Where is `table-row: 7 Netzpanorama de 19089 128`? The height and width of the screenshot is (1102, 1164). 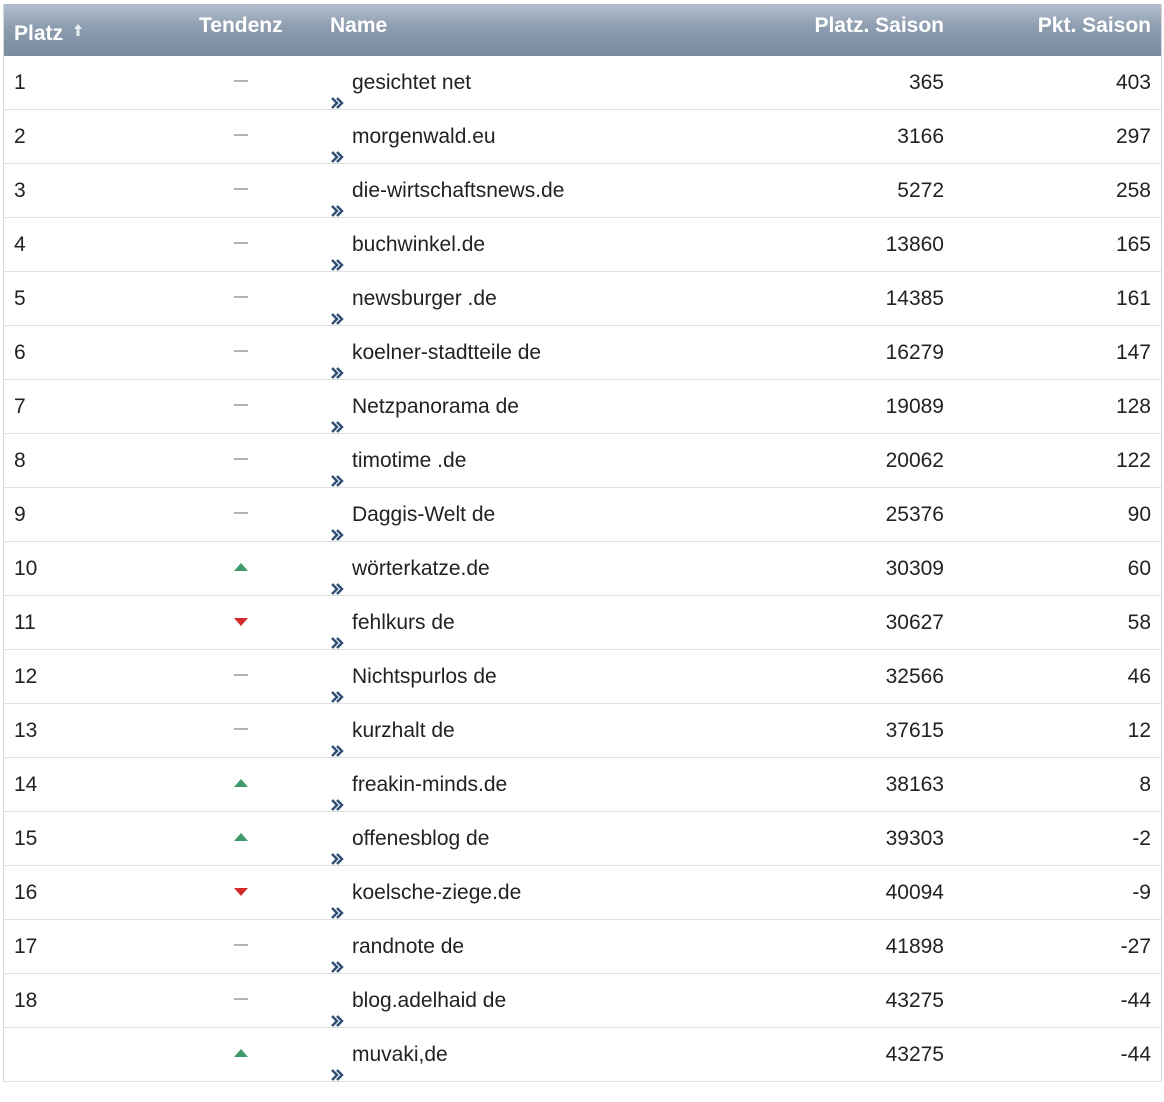 table-row: 7 Netzpanorama de 19089 128 is located at coordinates (582, 407).